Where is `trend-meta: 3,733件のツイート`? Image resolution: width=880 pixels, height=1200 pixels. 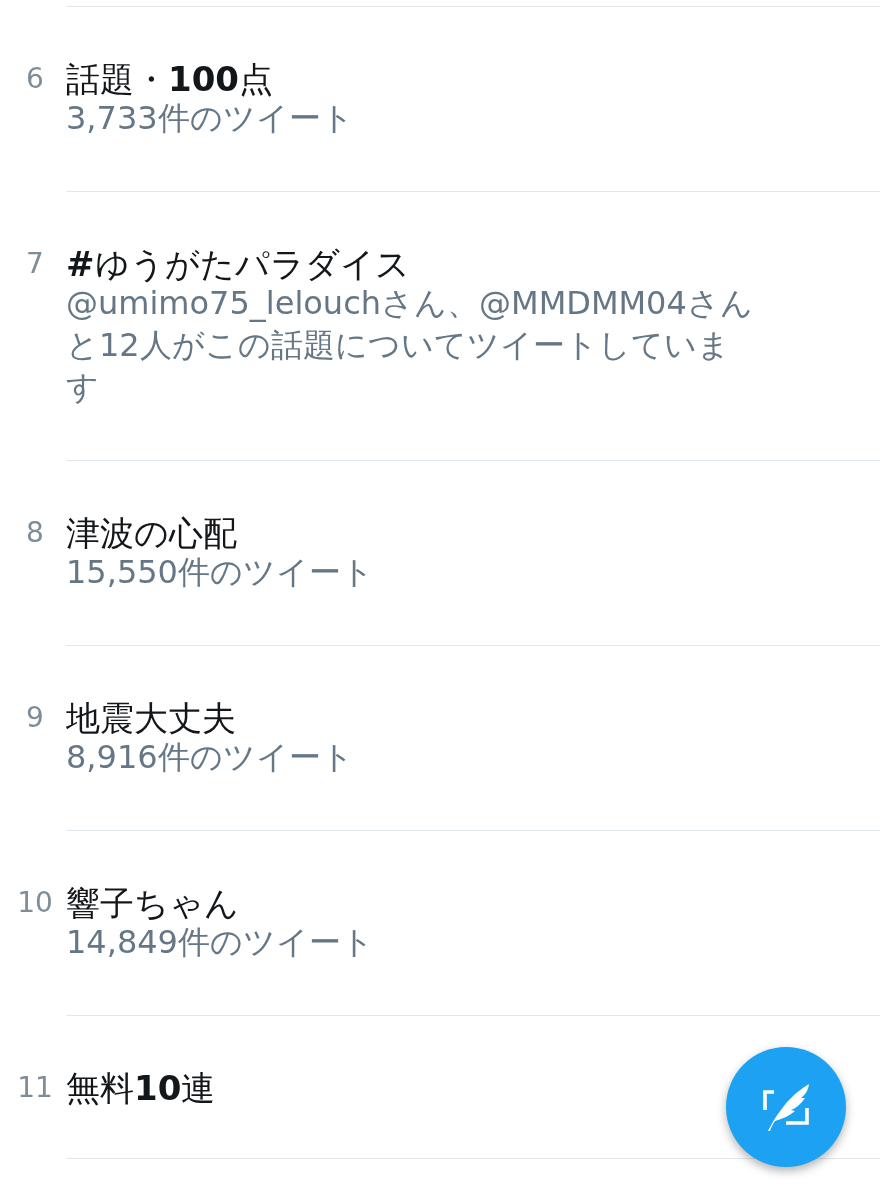 trend-meta: 3,733件のツイート is located at coordinates (210, 118).